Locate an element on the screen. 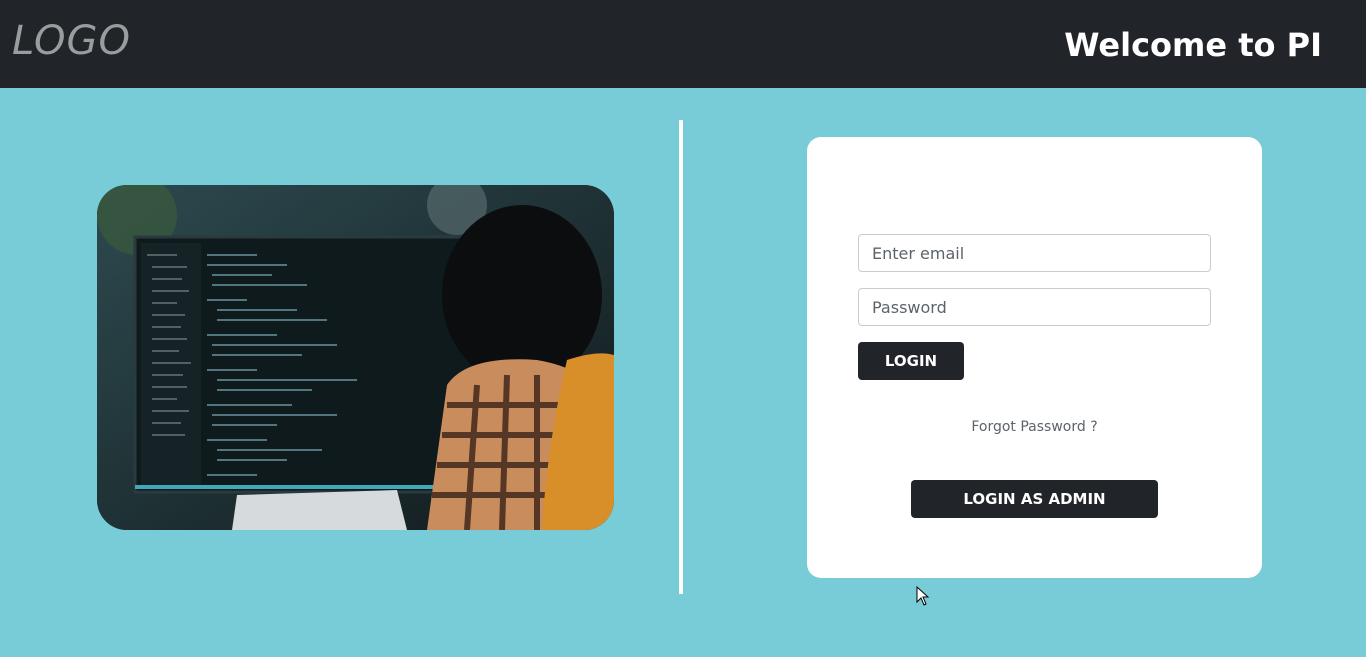 The height and width of the screenshot is (657, 1366). welcome-heading: Welcome to PI is located at coordinates (1193, 45).